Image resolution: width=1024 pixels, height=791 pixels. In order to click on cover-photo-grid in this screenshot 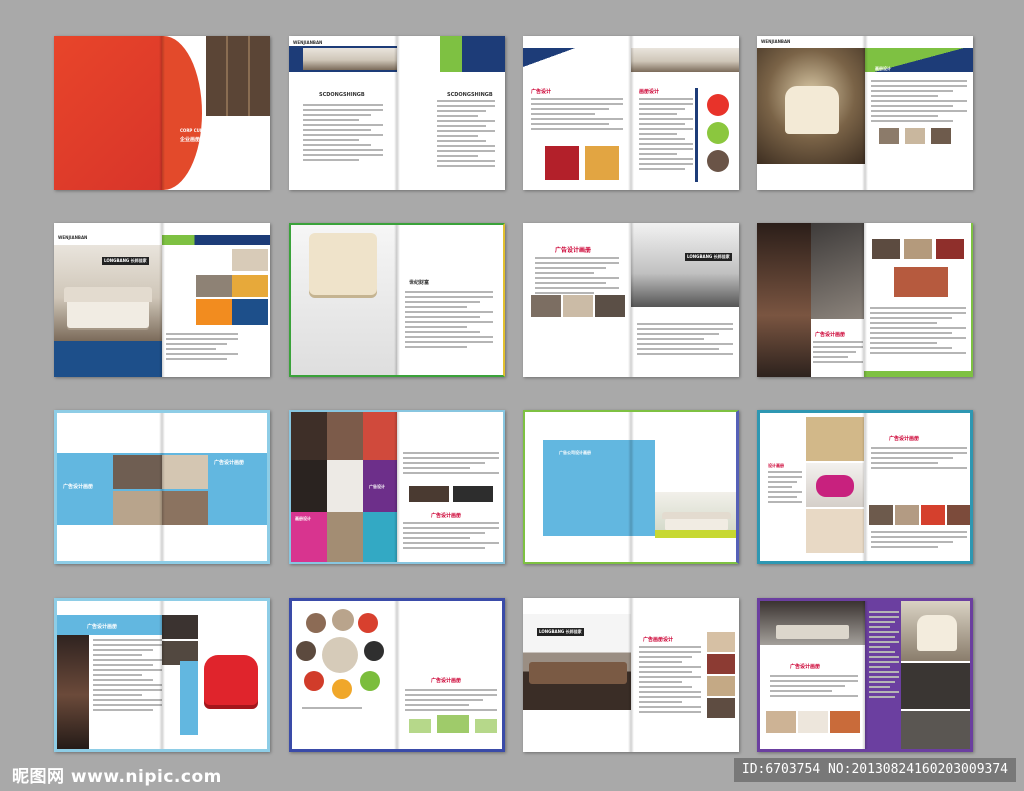, I will do `click(238, 76)`.